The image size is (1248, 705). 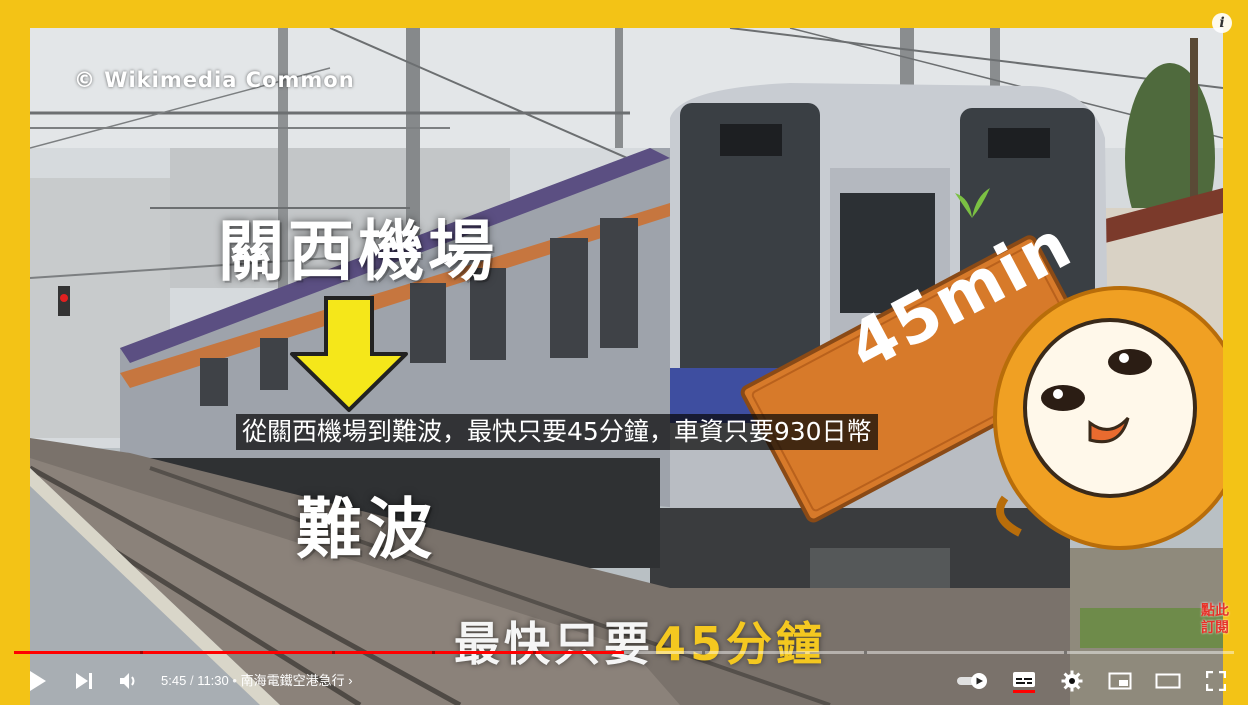 I want to click on miniplayer-button, so click(x=1120, y=681).